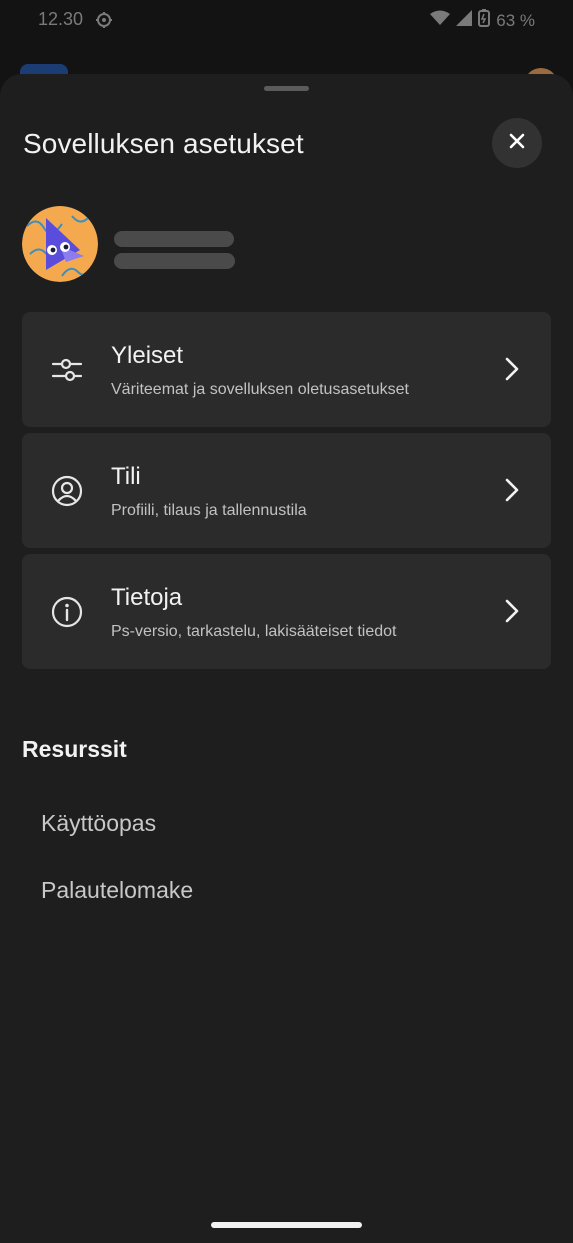  What do you see at coordinates (174, 261) in the screenshot?
I see `profile-email-placeholder` at bounding box center [174, 261].